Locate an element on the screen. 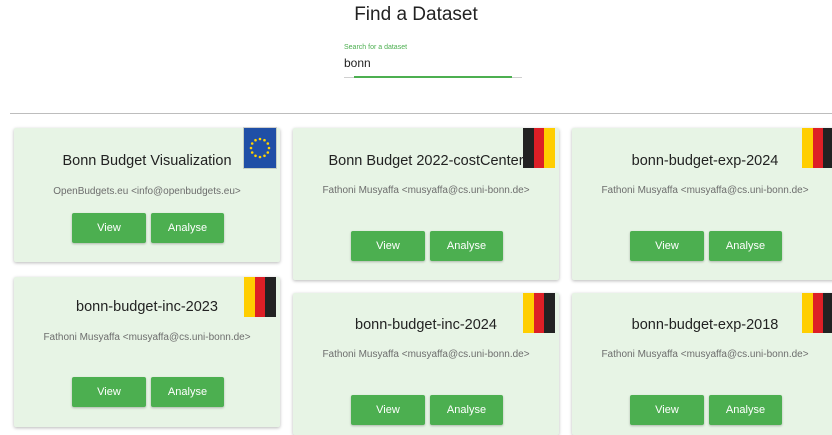 Image resolution: width=832 pixels, height=435 pixels. search-input is located at coordinates (429, 63).